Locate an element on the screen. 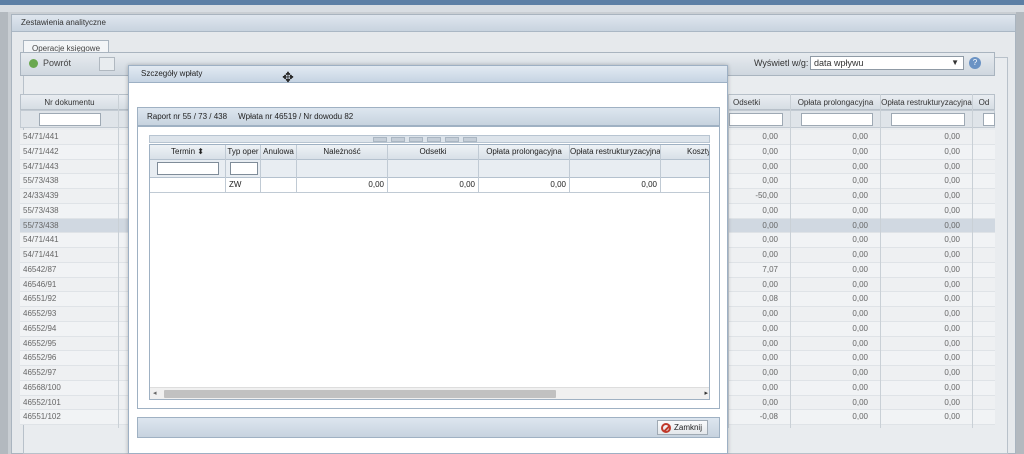 The width and height of the screenshot is (1024, 454). table-row: ZW 0,00 0,00 0,00 0,00 is located at coordinates (429, 185).